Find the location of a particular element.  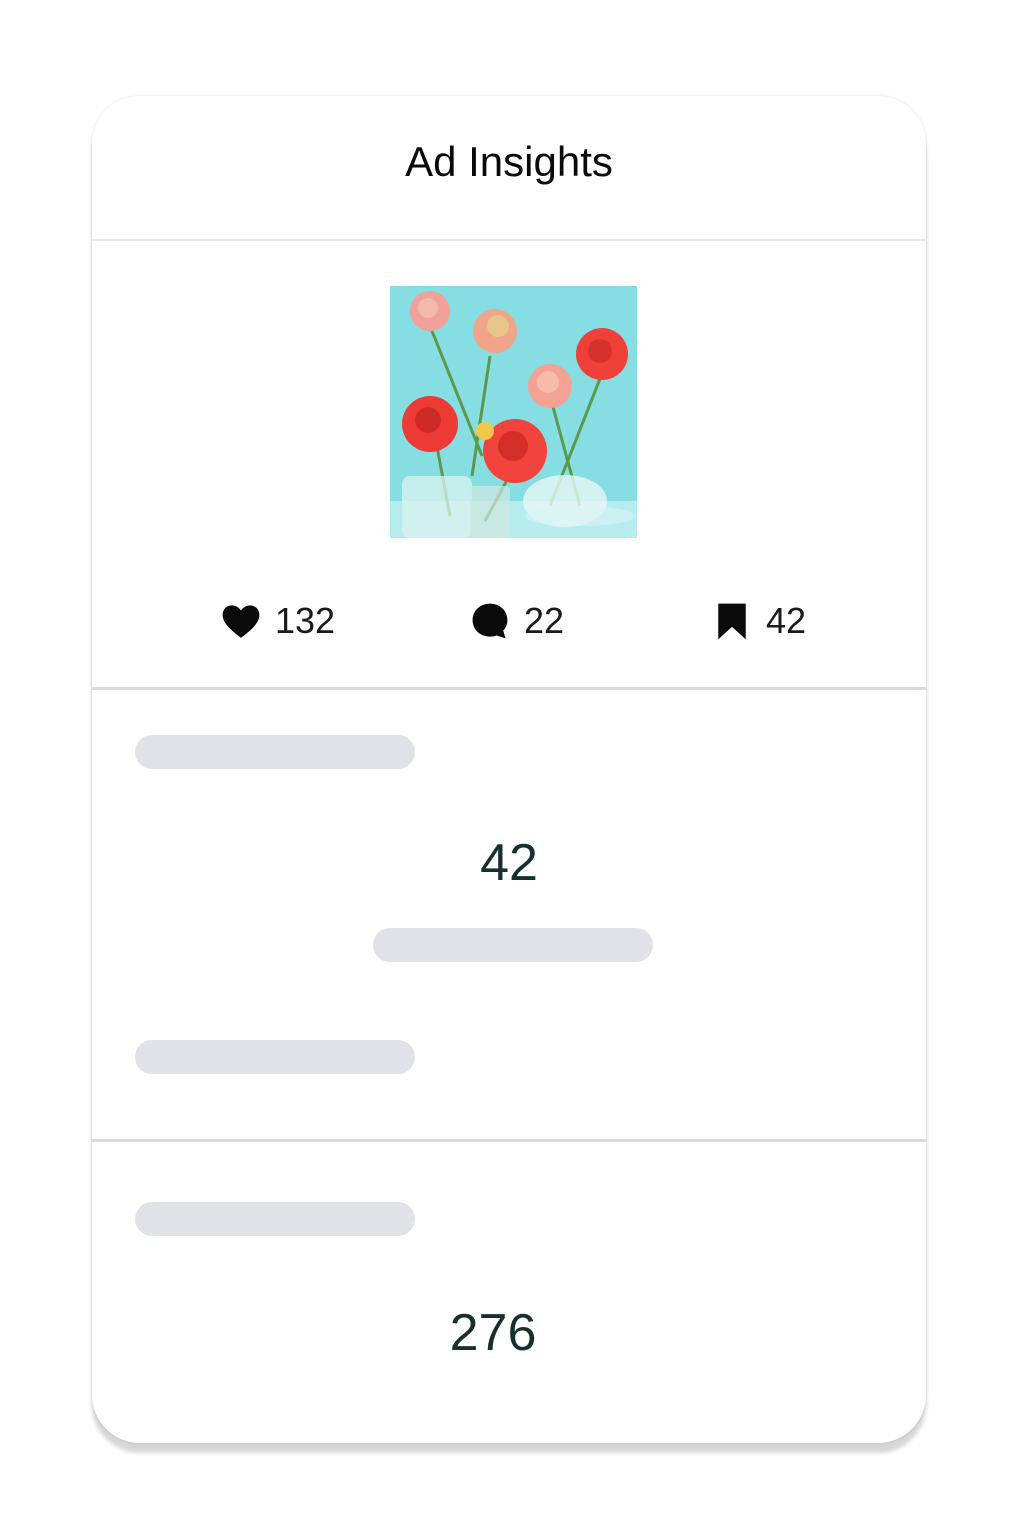

saves-count: 42 is located at coordinates (786, 620).